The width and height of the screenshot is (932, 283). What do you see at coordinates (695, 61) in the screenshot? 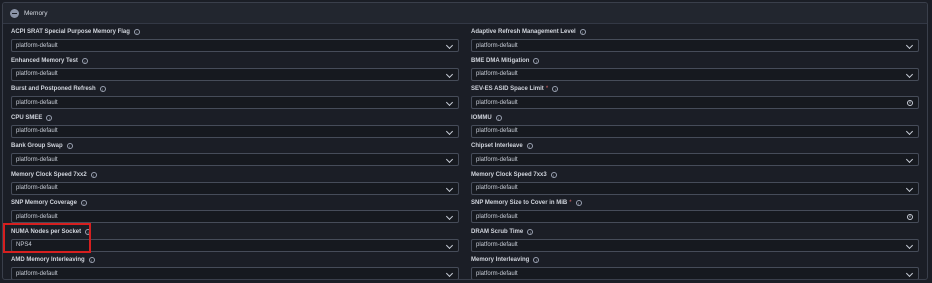
I see `field-label-row: BME DMA Mitigation i` at bounding box center [695, 61].